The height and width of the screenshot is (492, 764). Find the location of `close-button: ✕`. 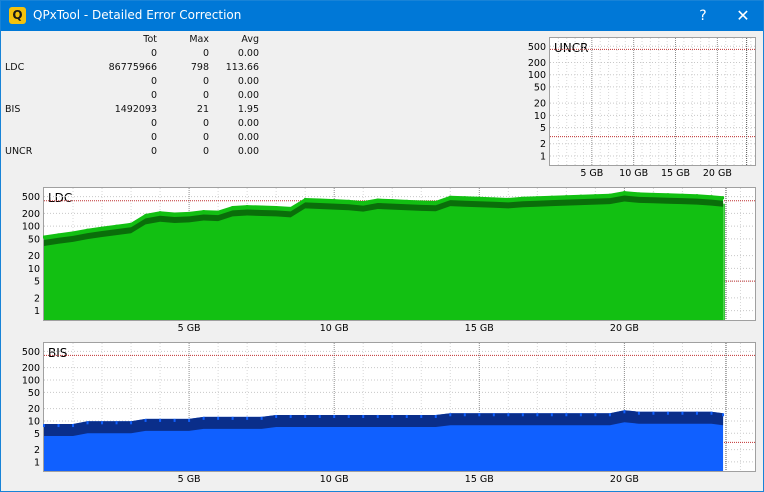

close-button: ✕ is located at coordinates (743, 16).